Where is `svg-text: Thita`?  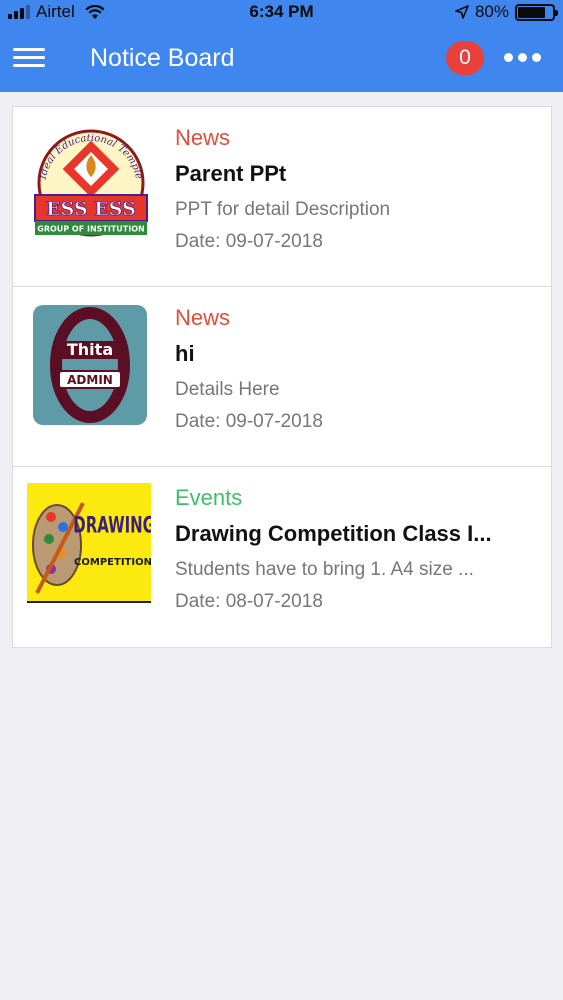 svg-text: Thita is located at coordinates (90, 349).